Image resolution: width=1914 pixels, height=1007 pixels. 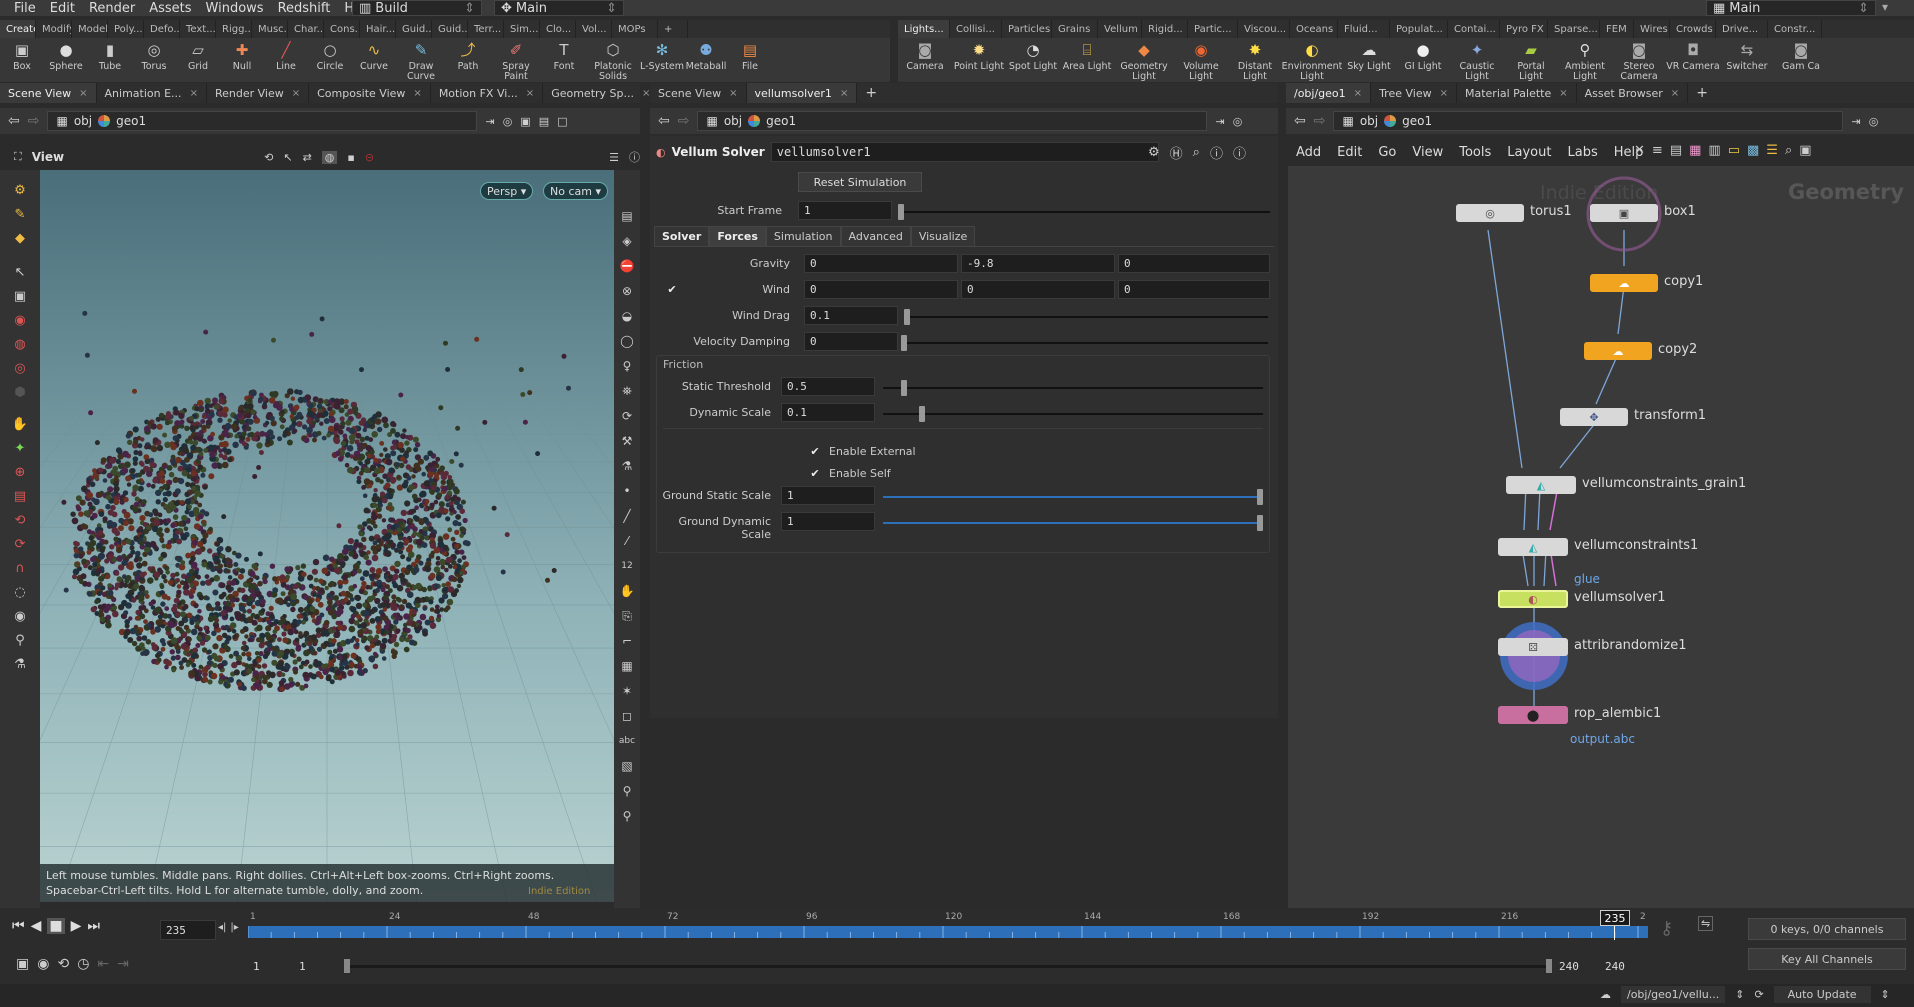 I want to click on display-tool-icon-13: ⁄, so click(x=627, y=541).